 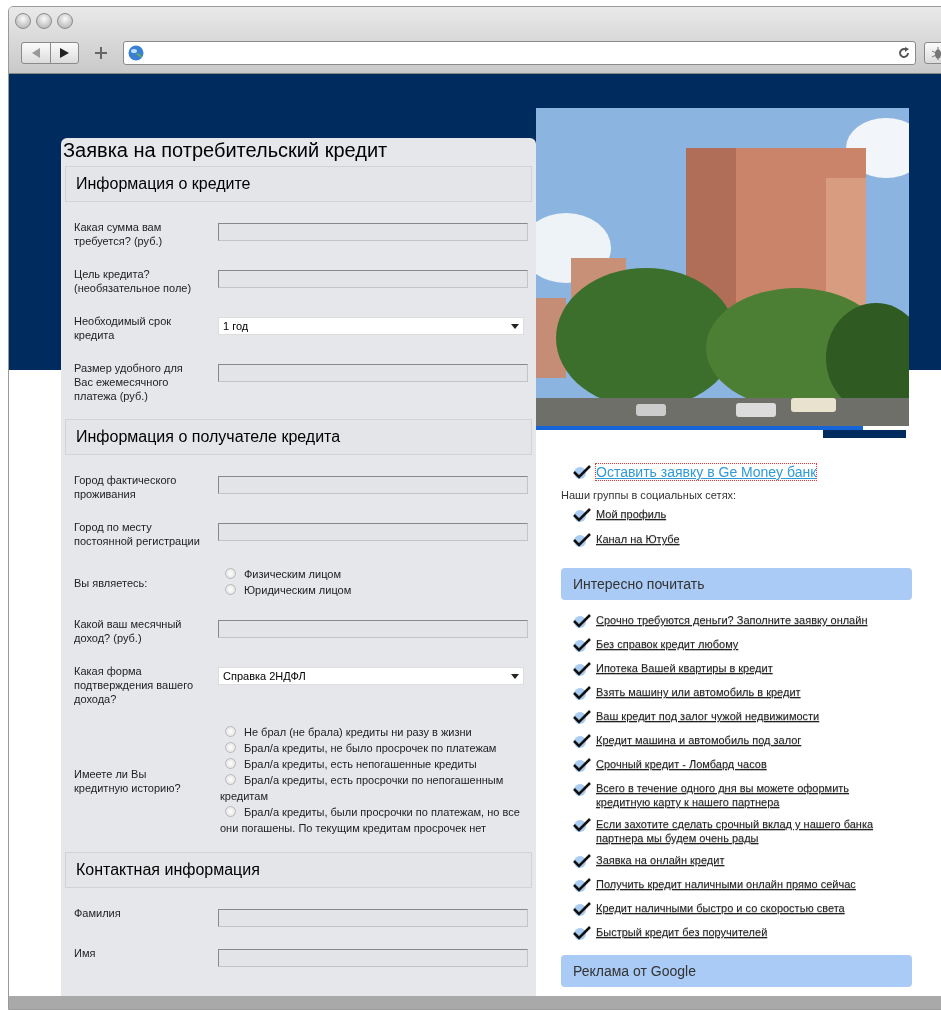 What do you see at coordinates (374, 748) in the screenshot?
I see `radio-option: Брал/а кредиты, не было просрочек по платежам` at bounding box center [374, 748].